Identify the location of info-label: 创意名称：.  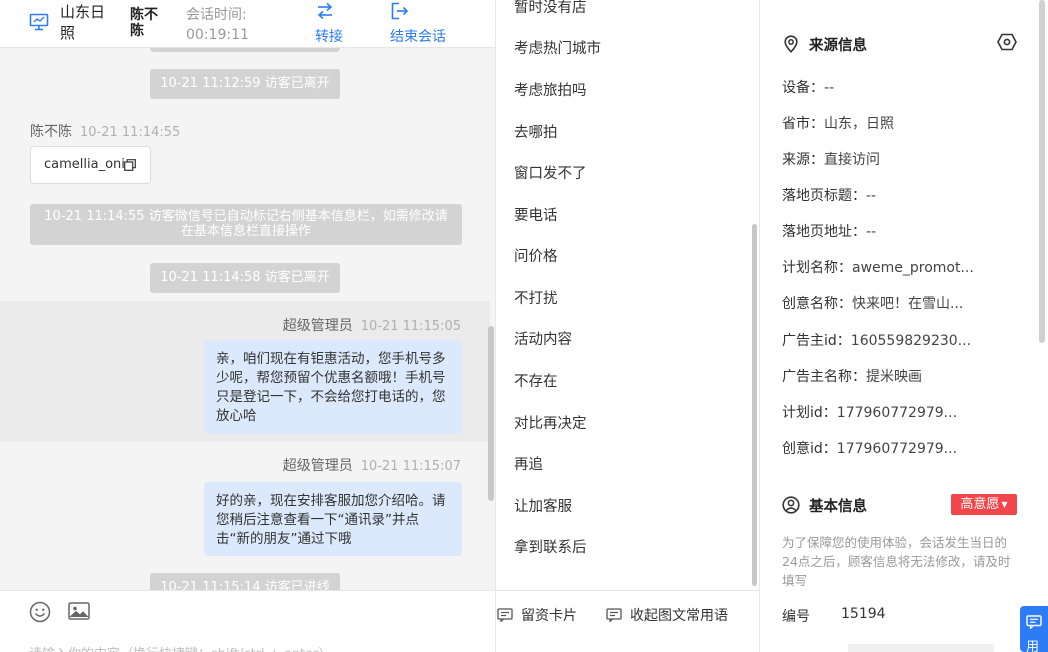
(817, 304).